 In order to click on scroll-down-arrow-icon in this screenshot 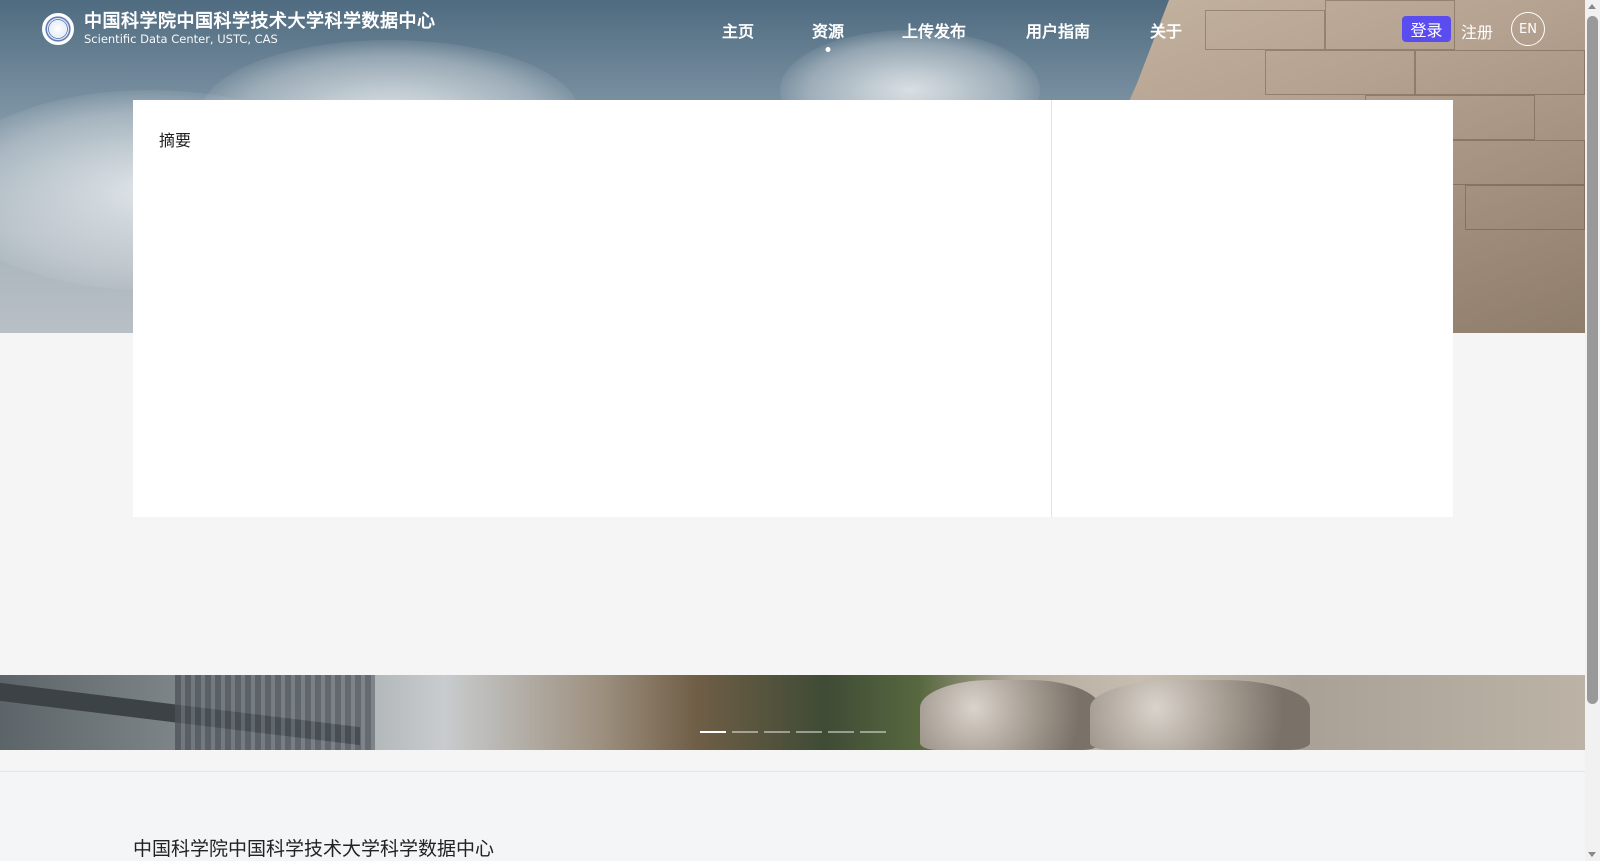, I will do `click(1592, 854)`.